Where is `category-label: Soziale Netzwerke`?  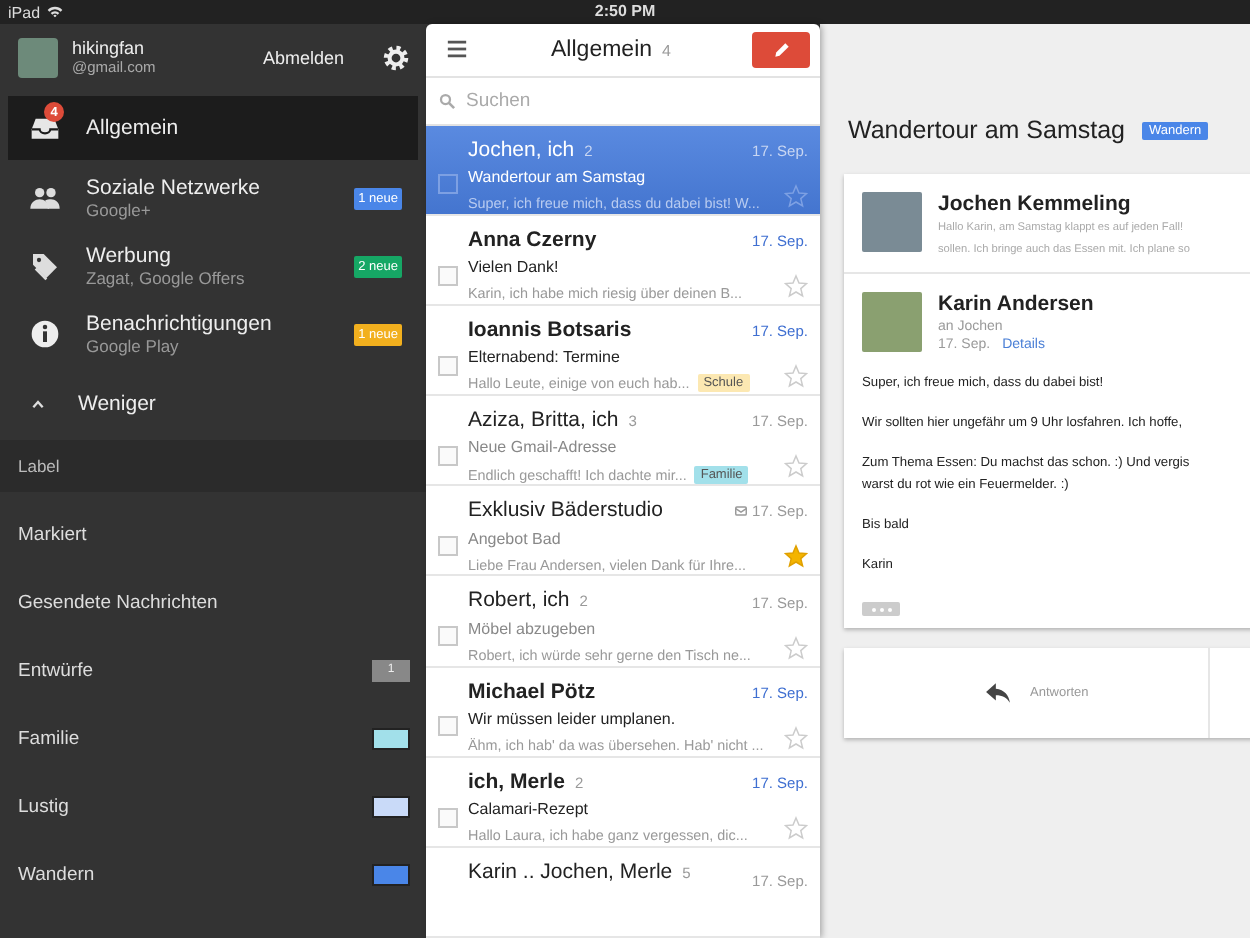 category-label: Soziale Netzwerke is located at coordinates (174, 188).